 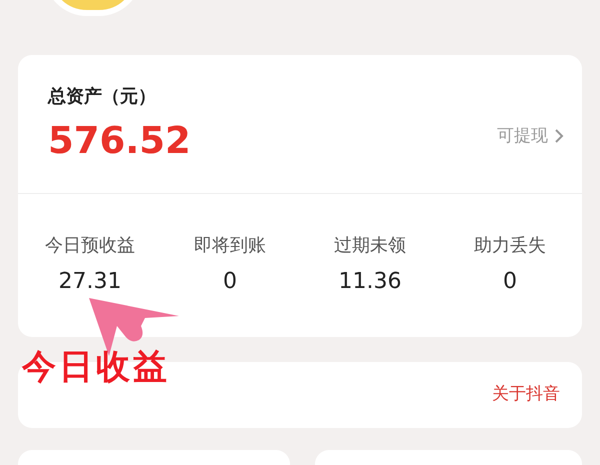 I want to click on stat-value: 27.31, so click(x=90, y=282).